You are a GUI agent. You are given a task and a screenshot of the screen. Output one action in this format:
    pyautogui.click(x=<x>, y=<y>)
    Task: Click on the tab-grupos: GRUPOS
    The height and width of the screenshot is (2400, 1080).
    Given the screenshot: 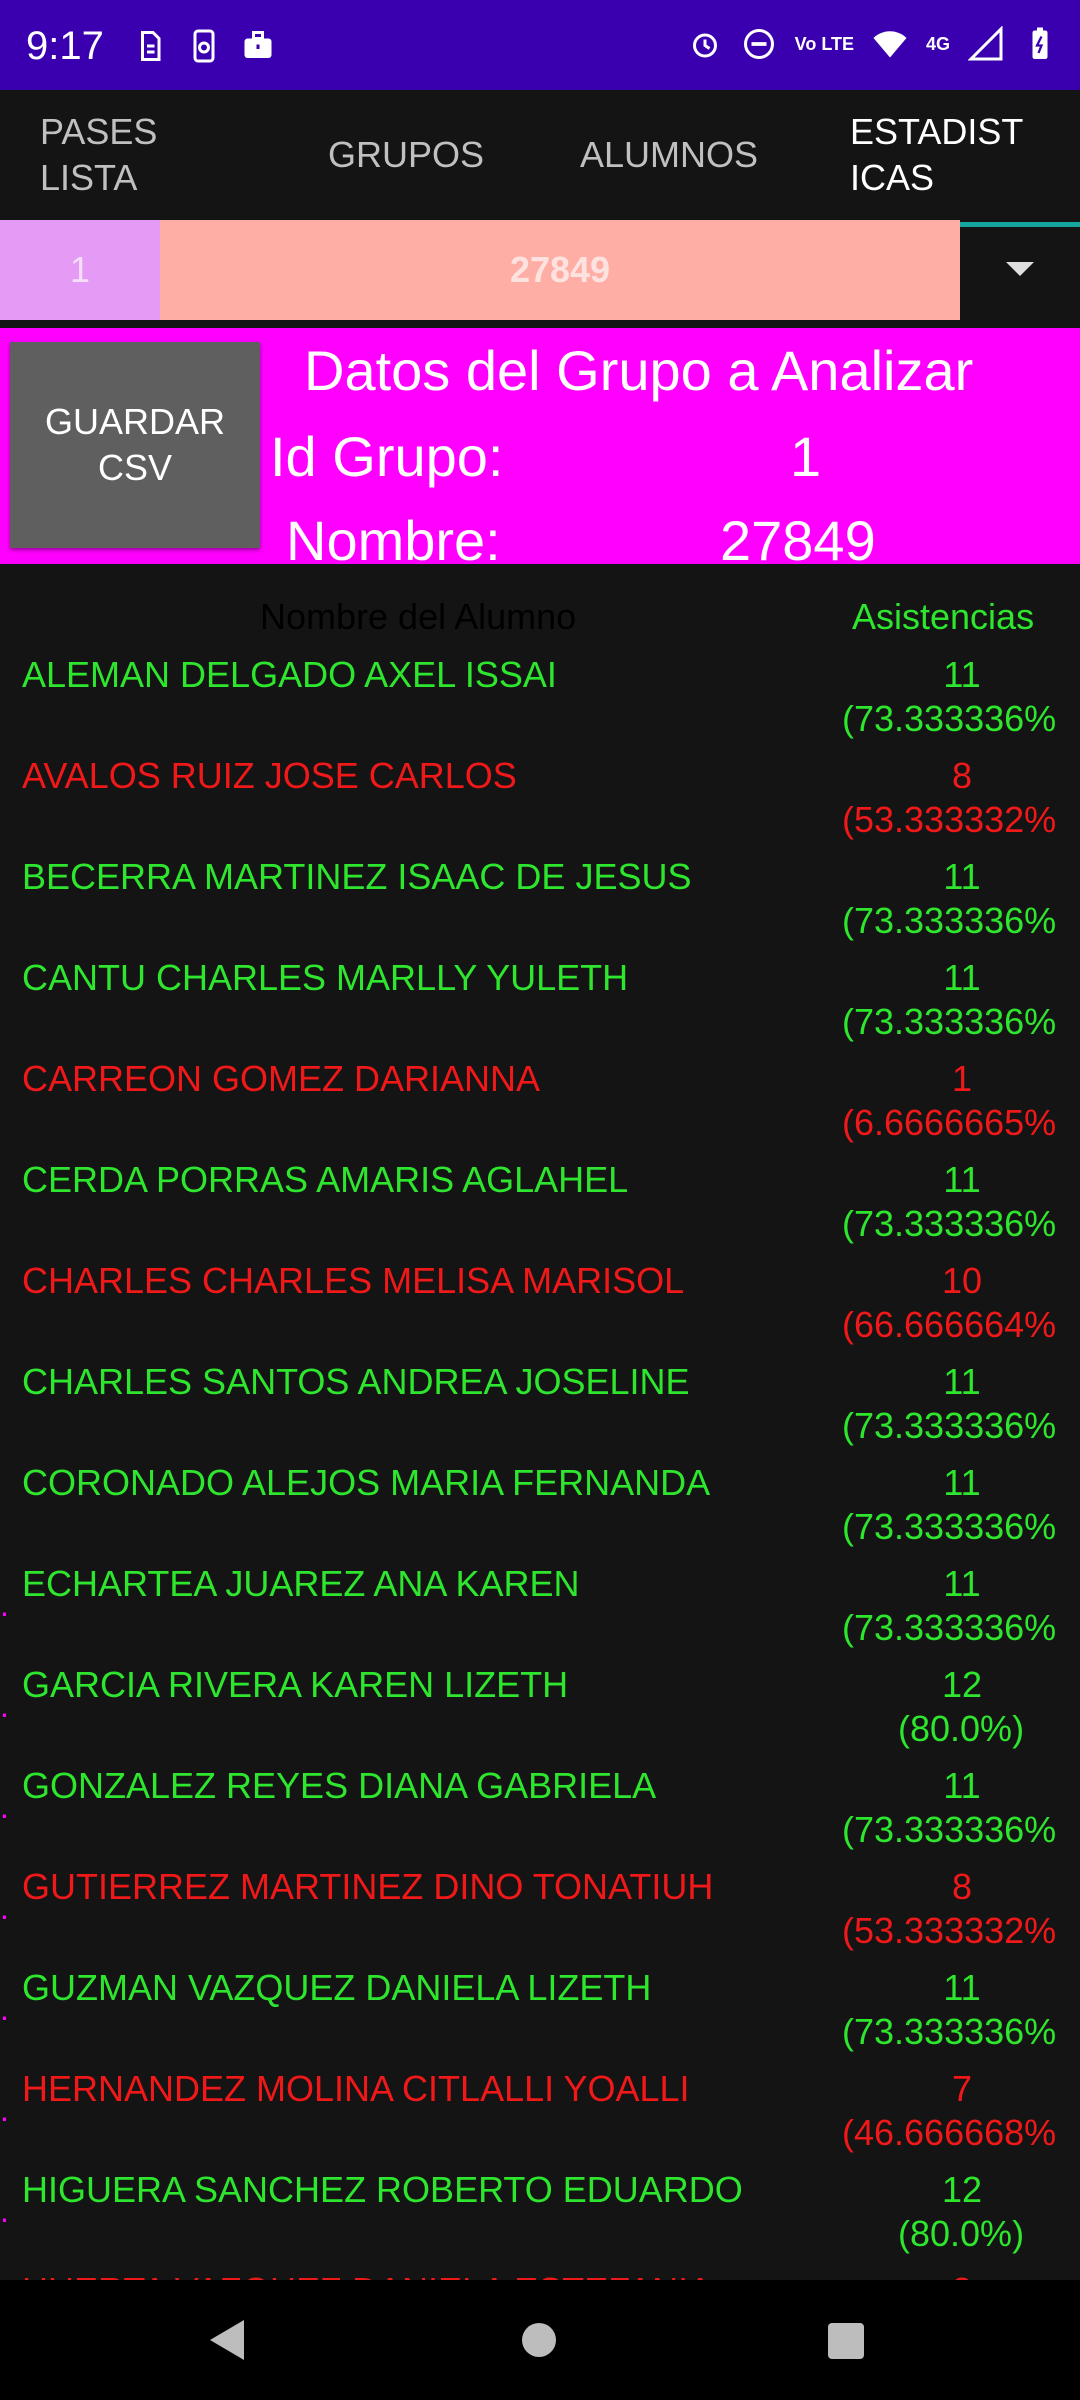 What is the action you would take?
    pyautogui.click(x=406, y=155)
    